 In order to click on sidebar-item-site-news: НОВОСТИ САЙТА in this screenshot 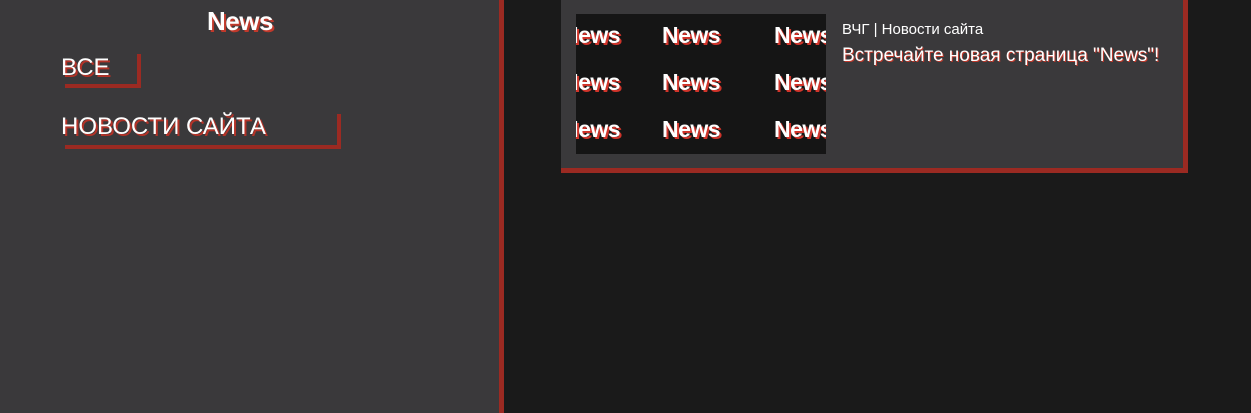, I will do `click(201, 131)`.